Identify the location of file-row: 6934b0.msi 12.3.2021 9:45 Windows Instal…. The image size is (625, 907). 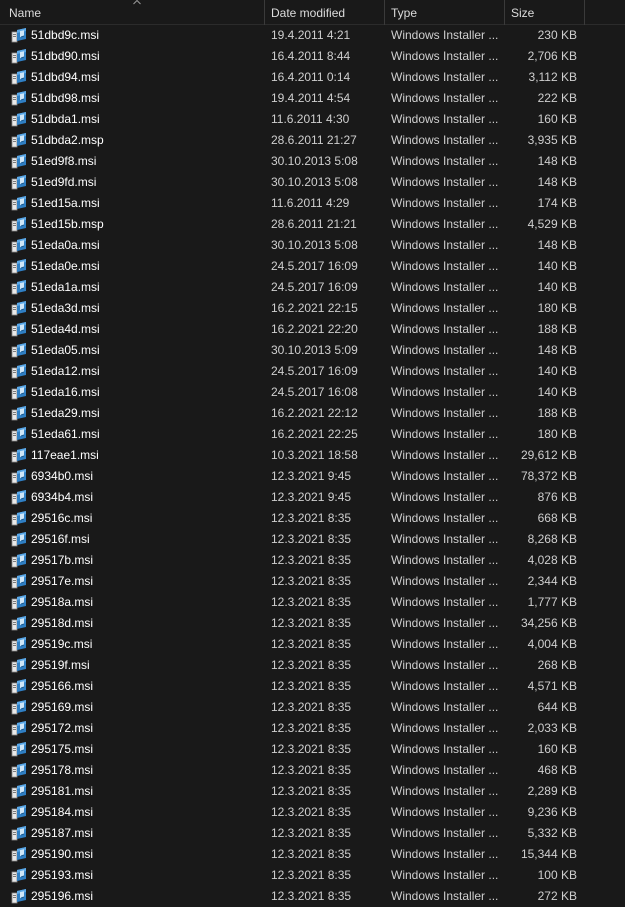
(312, 476).